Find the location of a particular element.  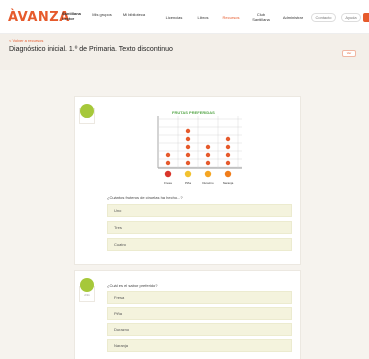

chart-category-label: Piña is located at coordinates (187, 183).